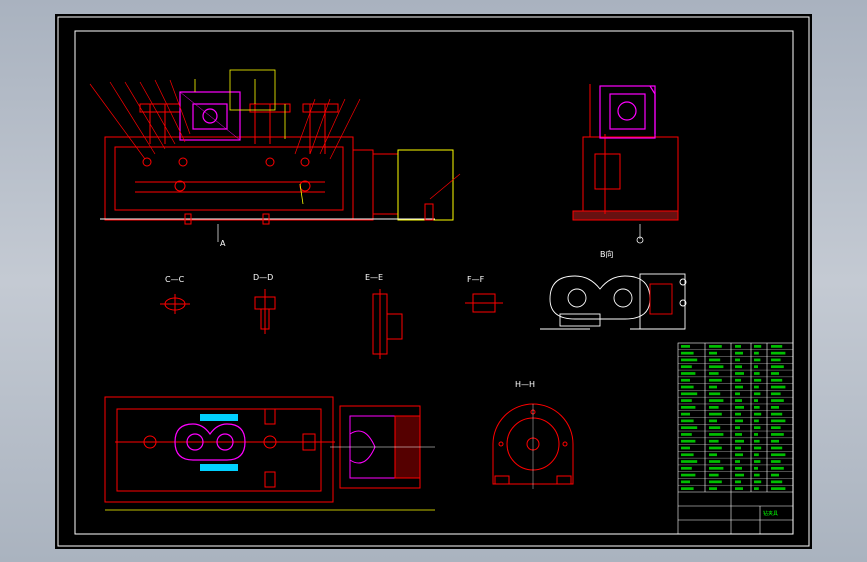 The height and width of the screenshot is (562, 867). I want to click on section-ff, so click(484, 303).